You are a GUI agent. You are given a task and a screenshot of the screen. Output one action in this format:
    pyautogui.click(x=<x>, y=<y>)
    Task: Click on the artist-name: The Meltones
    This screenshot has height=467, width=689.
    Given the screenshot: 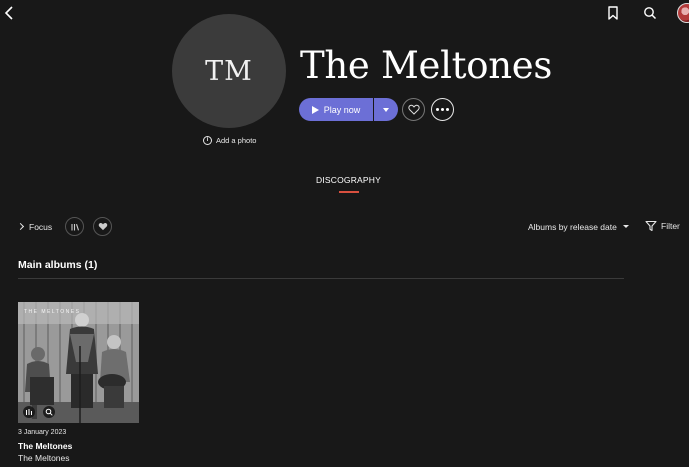 What is the action you would take?
    pyautogui.click(x=426, y=65)
    